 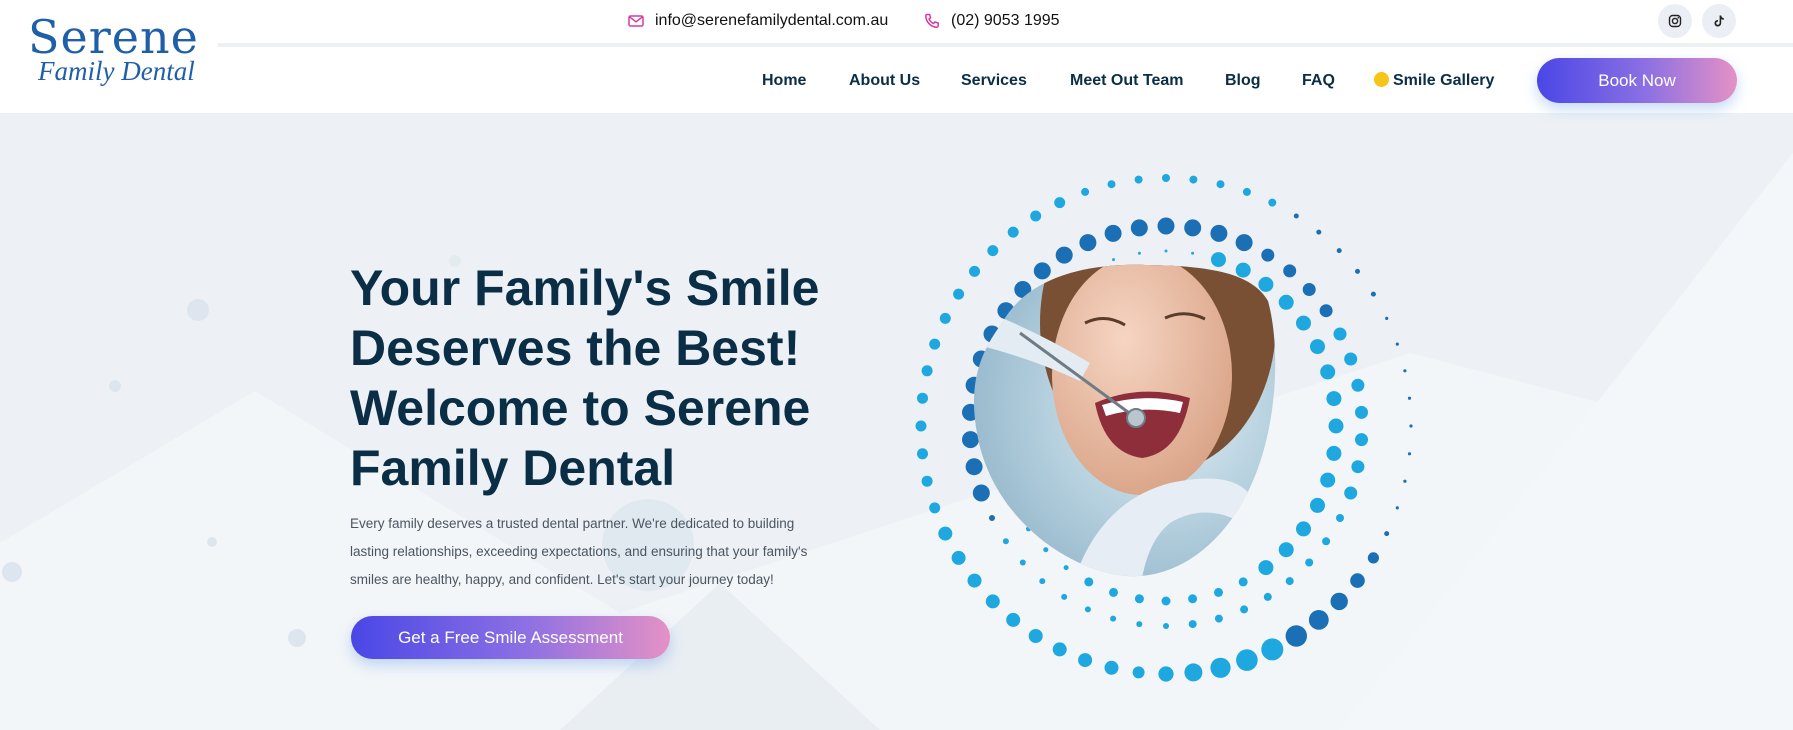 I want to click on book-now-button: Book Now, so click(x=1637, y=80).